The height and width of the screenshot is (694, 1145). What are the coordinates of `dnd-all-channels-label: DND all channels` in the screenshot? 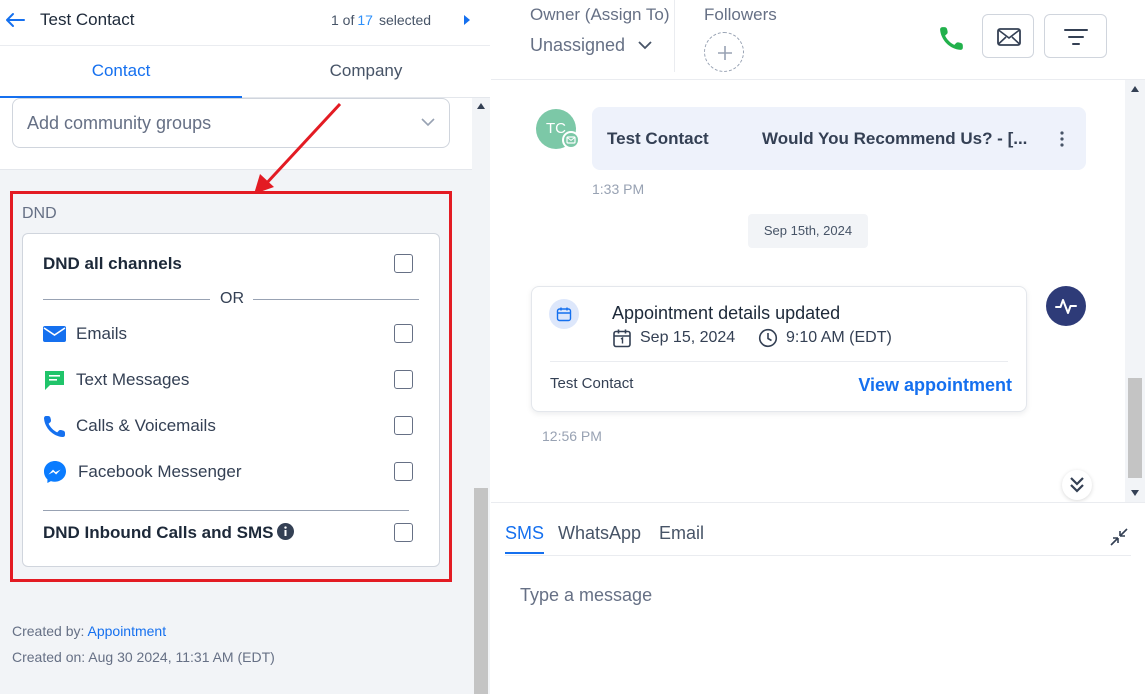 It's located at (112, 263).